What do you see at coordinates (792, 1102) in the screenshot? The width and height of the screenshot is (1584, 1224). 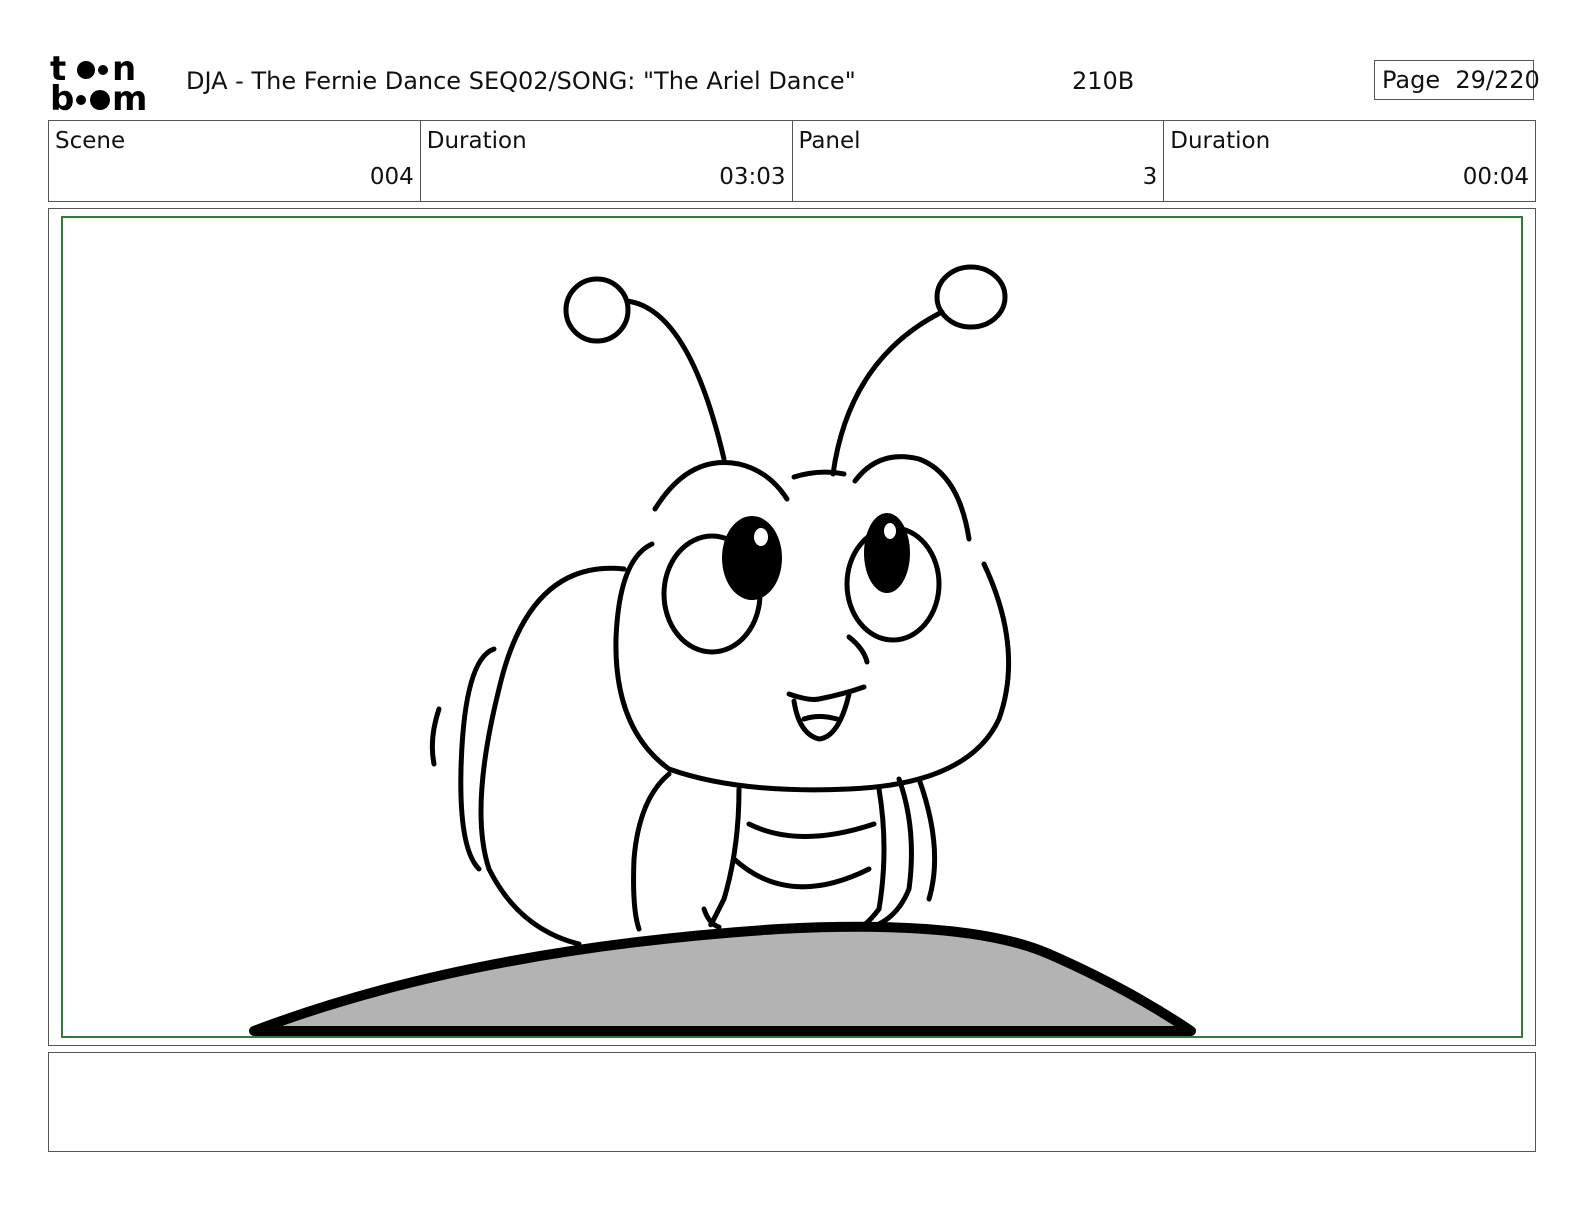 I see `panel-notes-box` at bounding box center [792, 1102].